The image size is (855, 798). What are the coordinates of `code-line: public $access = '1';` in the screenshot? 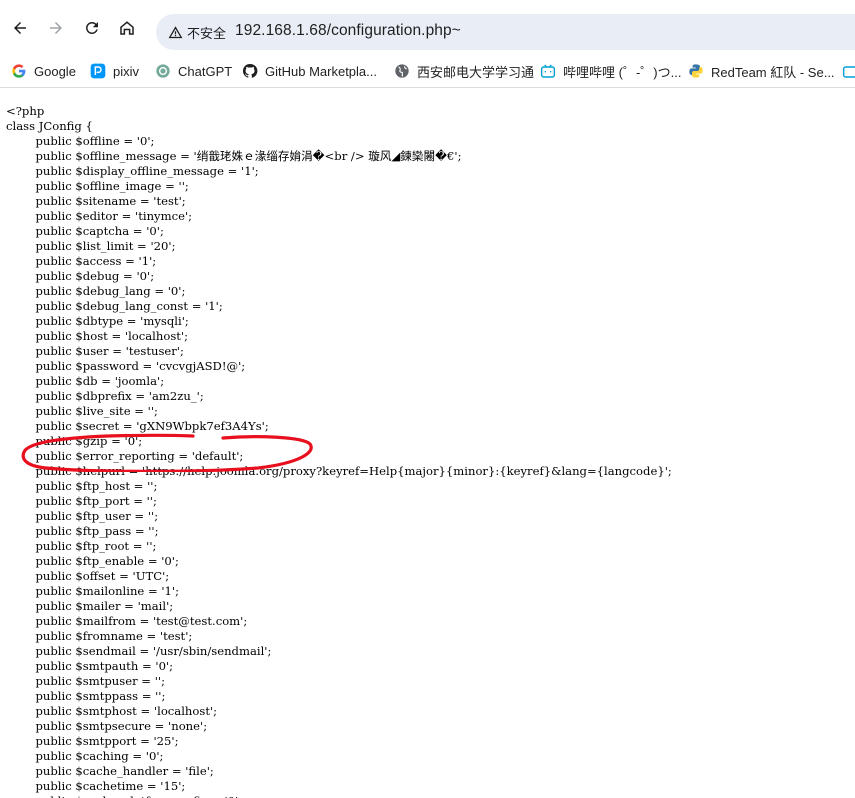 It's located at (81, 261).